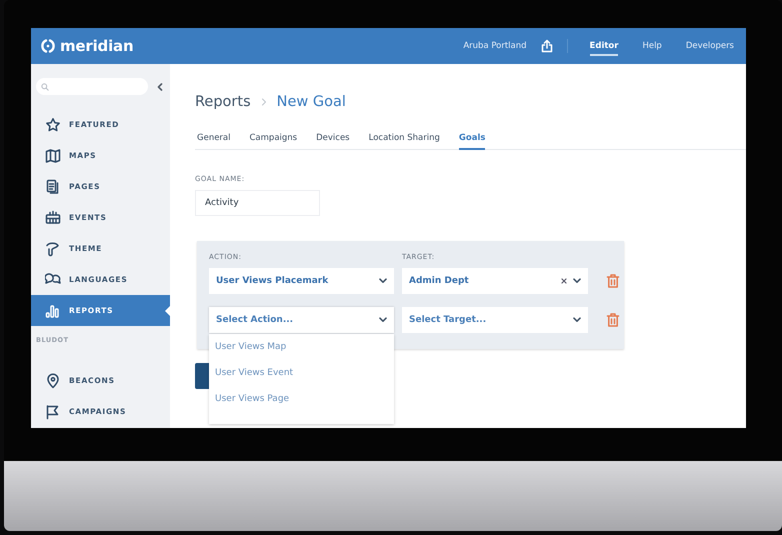 The width and height of the screenshot is (782, 535). What do you see at coordinates (263, 102) in the screenshot?
I see `chevron-right-icon` at bounding box center [263, 102].